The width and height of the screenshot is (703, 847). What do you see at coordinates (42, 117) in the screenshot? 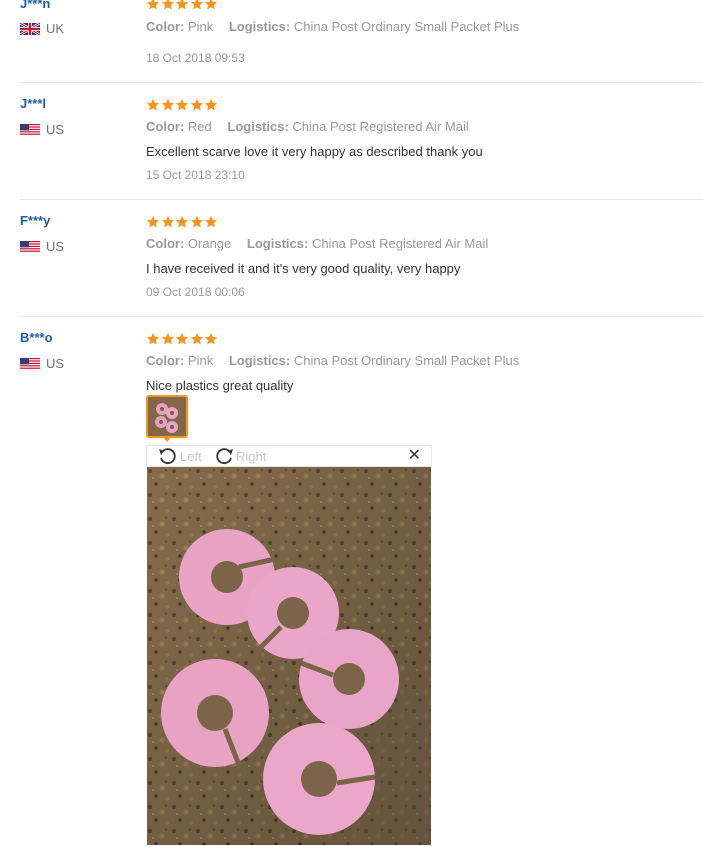
I see `reviewer: J***l US` at bounding box center [42, 117].